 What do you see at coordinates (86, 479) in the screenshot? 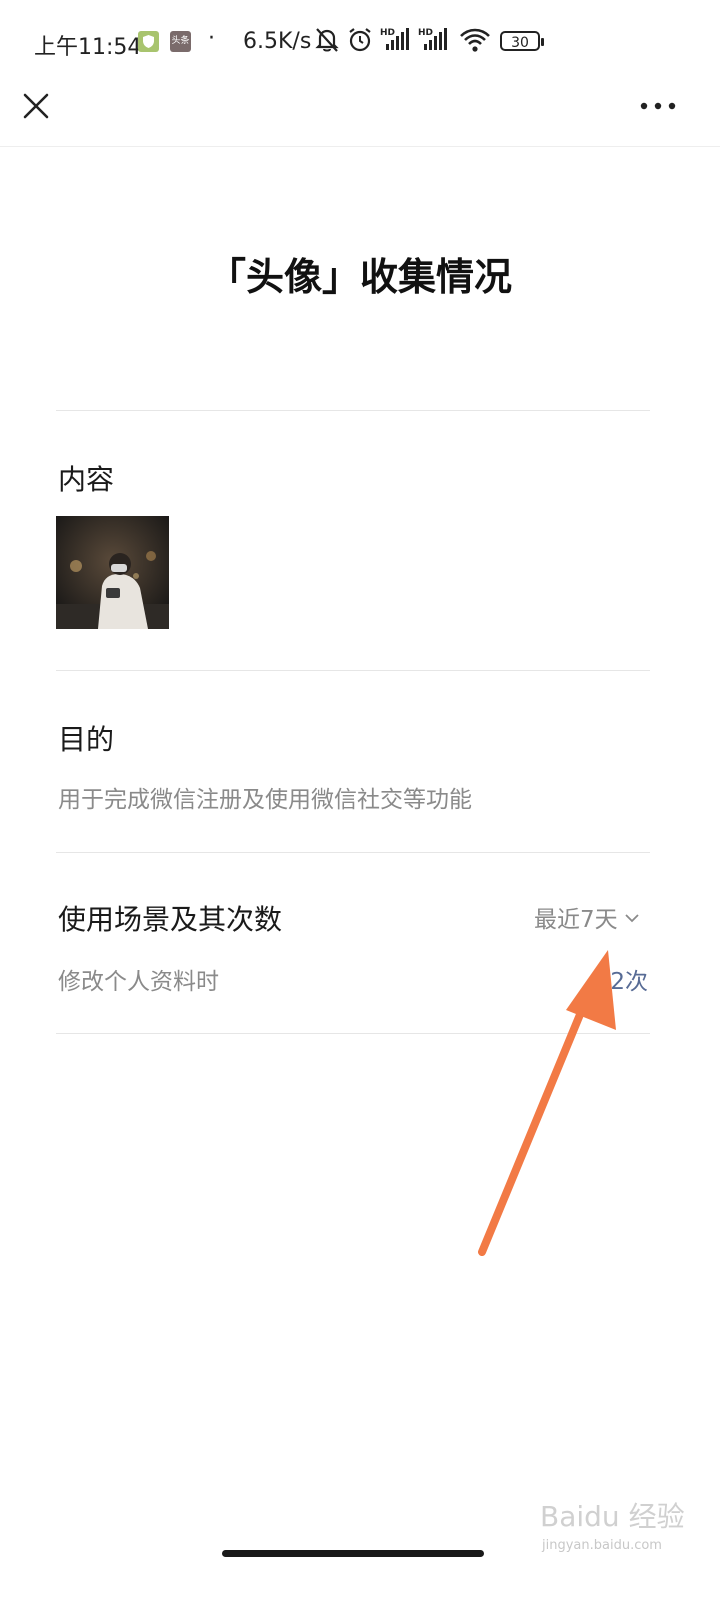
I see `content-label: 内容` at bounding box center [86, 479].